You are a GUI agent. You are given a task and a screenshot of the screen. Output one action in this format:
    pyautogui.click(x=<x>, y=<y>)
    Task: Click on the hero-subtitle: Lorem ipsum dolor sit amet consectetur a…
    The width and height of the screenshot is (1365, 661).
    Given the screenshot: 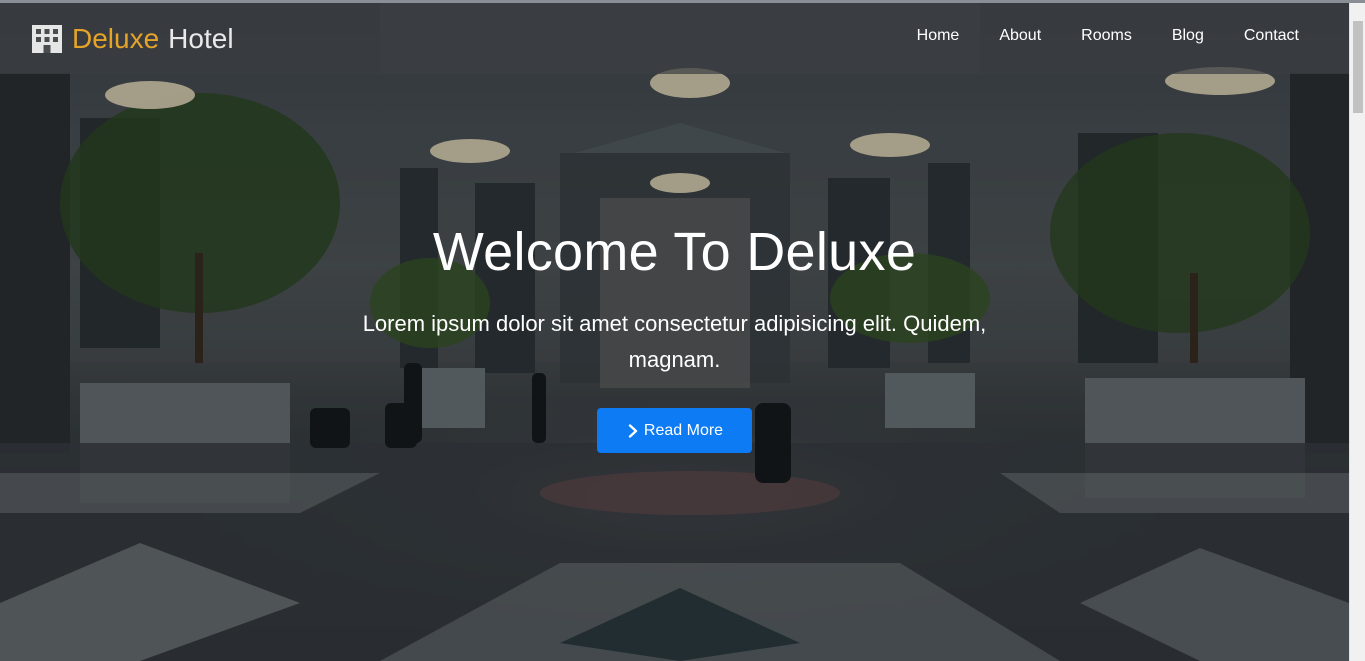 What is the action you would take?
    pyautogui.click(x=674, y=341)
    